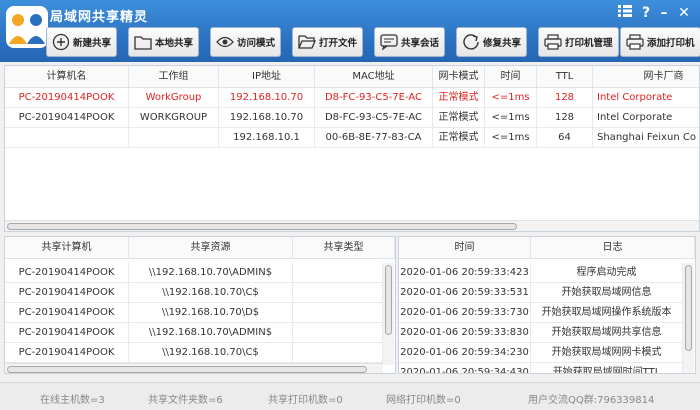 The image size is (700, 410). Describe the element at coordinates (547, 333) in the screenshot. I see `log-row: 2020-01-06 20:59:33:830 开始获取局域网共享信息` at that location.